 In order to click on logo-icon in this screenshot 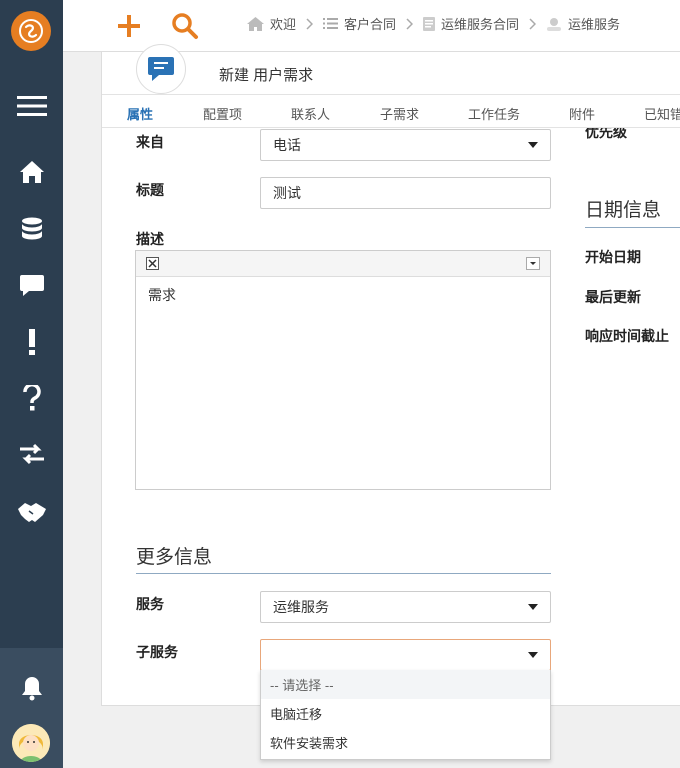, I will do `click(31, 31)`.